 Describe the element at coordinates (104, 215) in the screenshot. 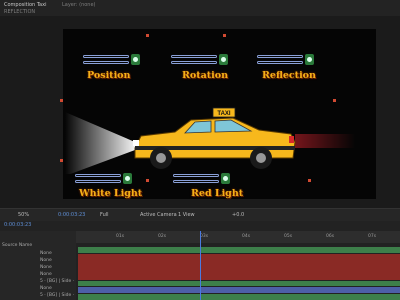

I see `resolution-dropdown: Full` at that location.